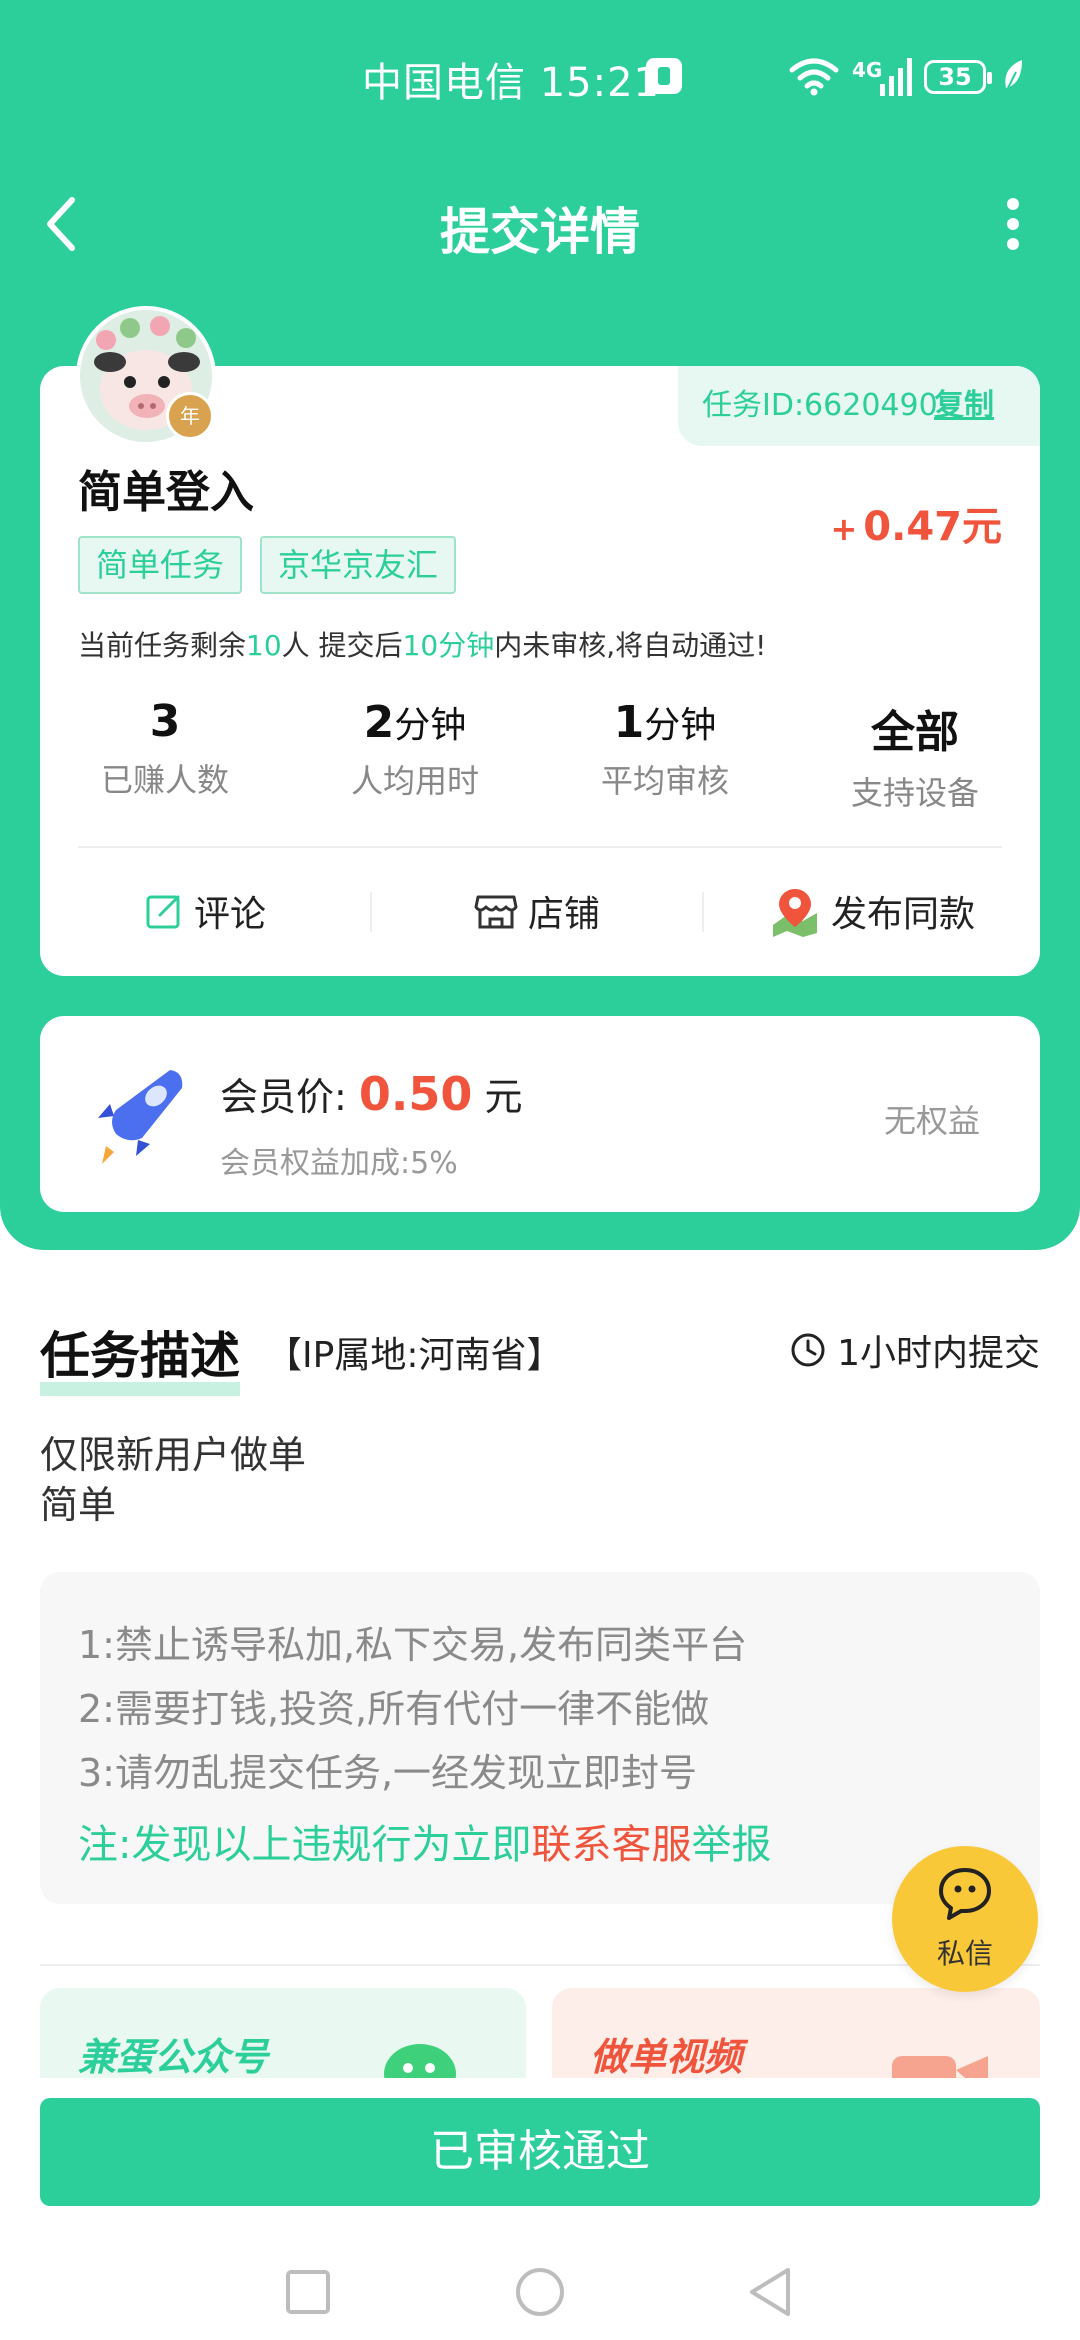 Image resolution: width=1080 pixels, height=2340 pixels. What do you see at coordinates (165, 748) in the screenshot?
I see `stat-earned: 3 已赚人数` at bounding box center [165, 748].